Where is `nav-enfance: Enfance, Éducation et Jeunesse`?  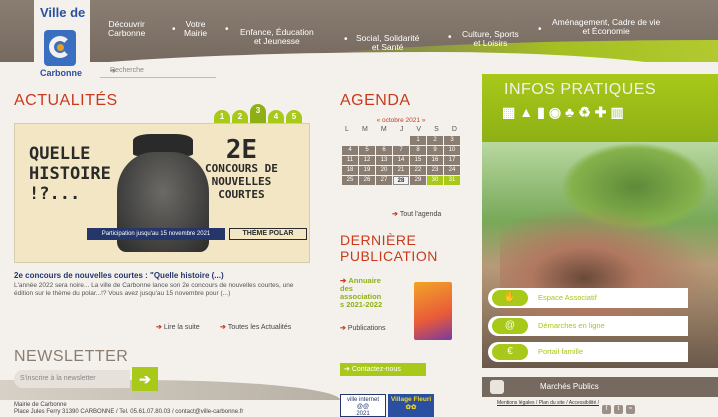 nav-enfance: Enfance, Éducation et Jeunesse is located at coordinates (277, 37).